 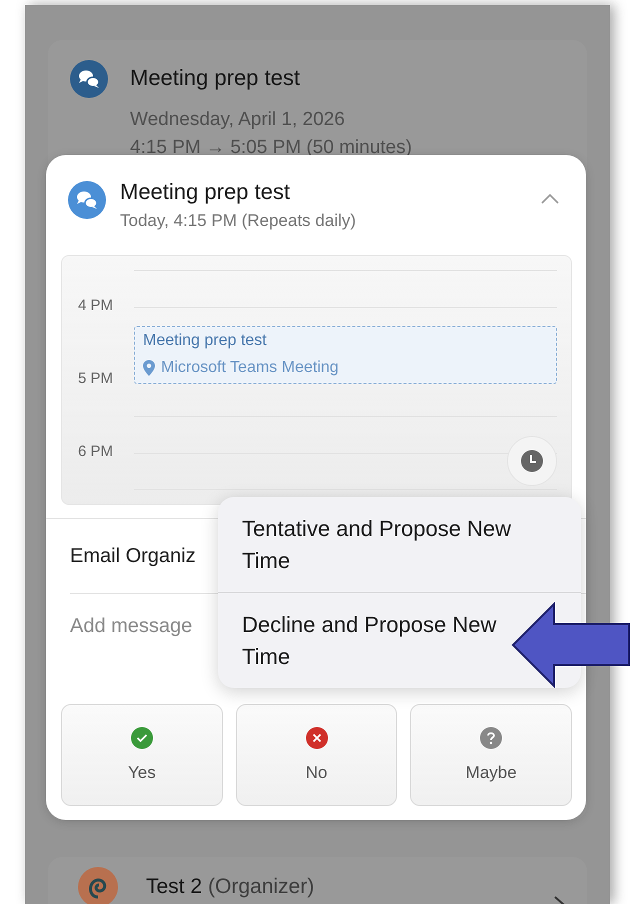 What do you see at coordinates (238, 120) in the screenshot?
I see `event-date: Wednesday, April 1, 2026` at bounding box center [238, 120].